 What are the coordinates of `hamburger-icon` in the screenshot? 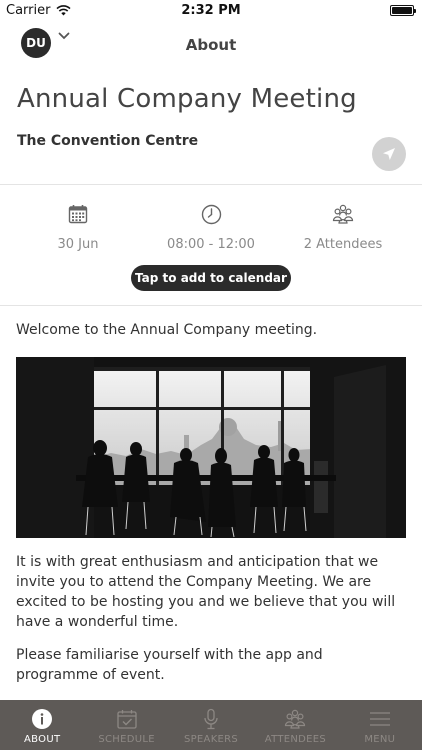 It's located at (379, 719).